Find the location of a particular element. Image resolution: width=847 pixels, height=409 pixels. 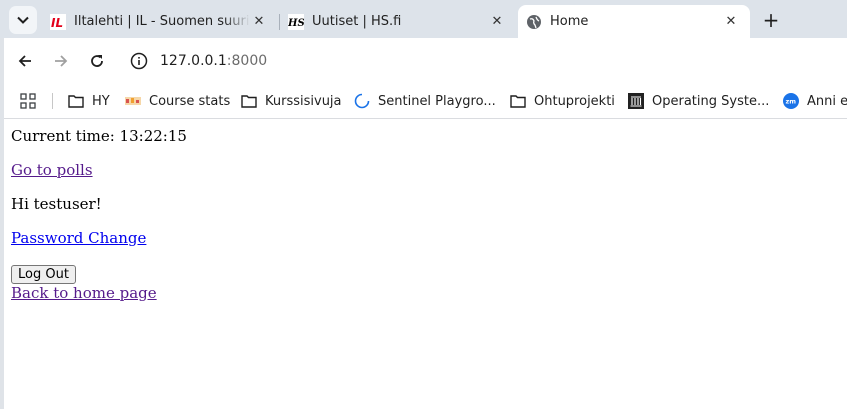

bookmark-label: HY is located at coordinates (101, 101).